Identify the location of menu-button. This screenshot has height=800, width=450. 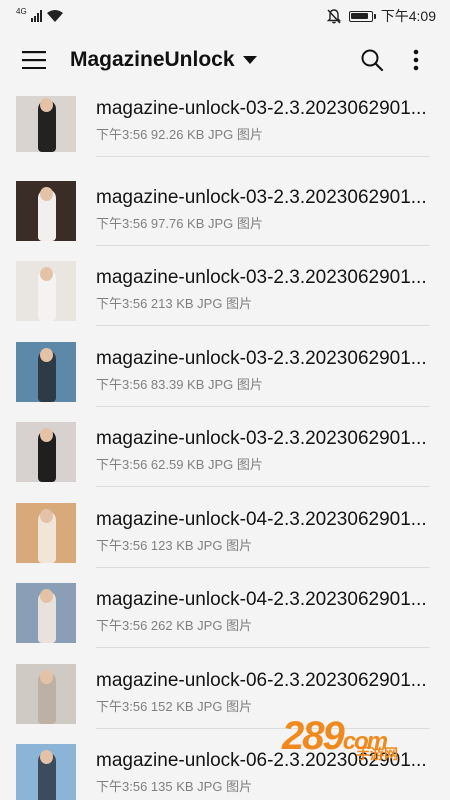
(34, 60).